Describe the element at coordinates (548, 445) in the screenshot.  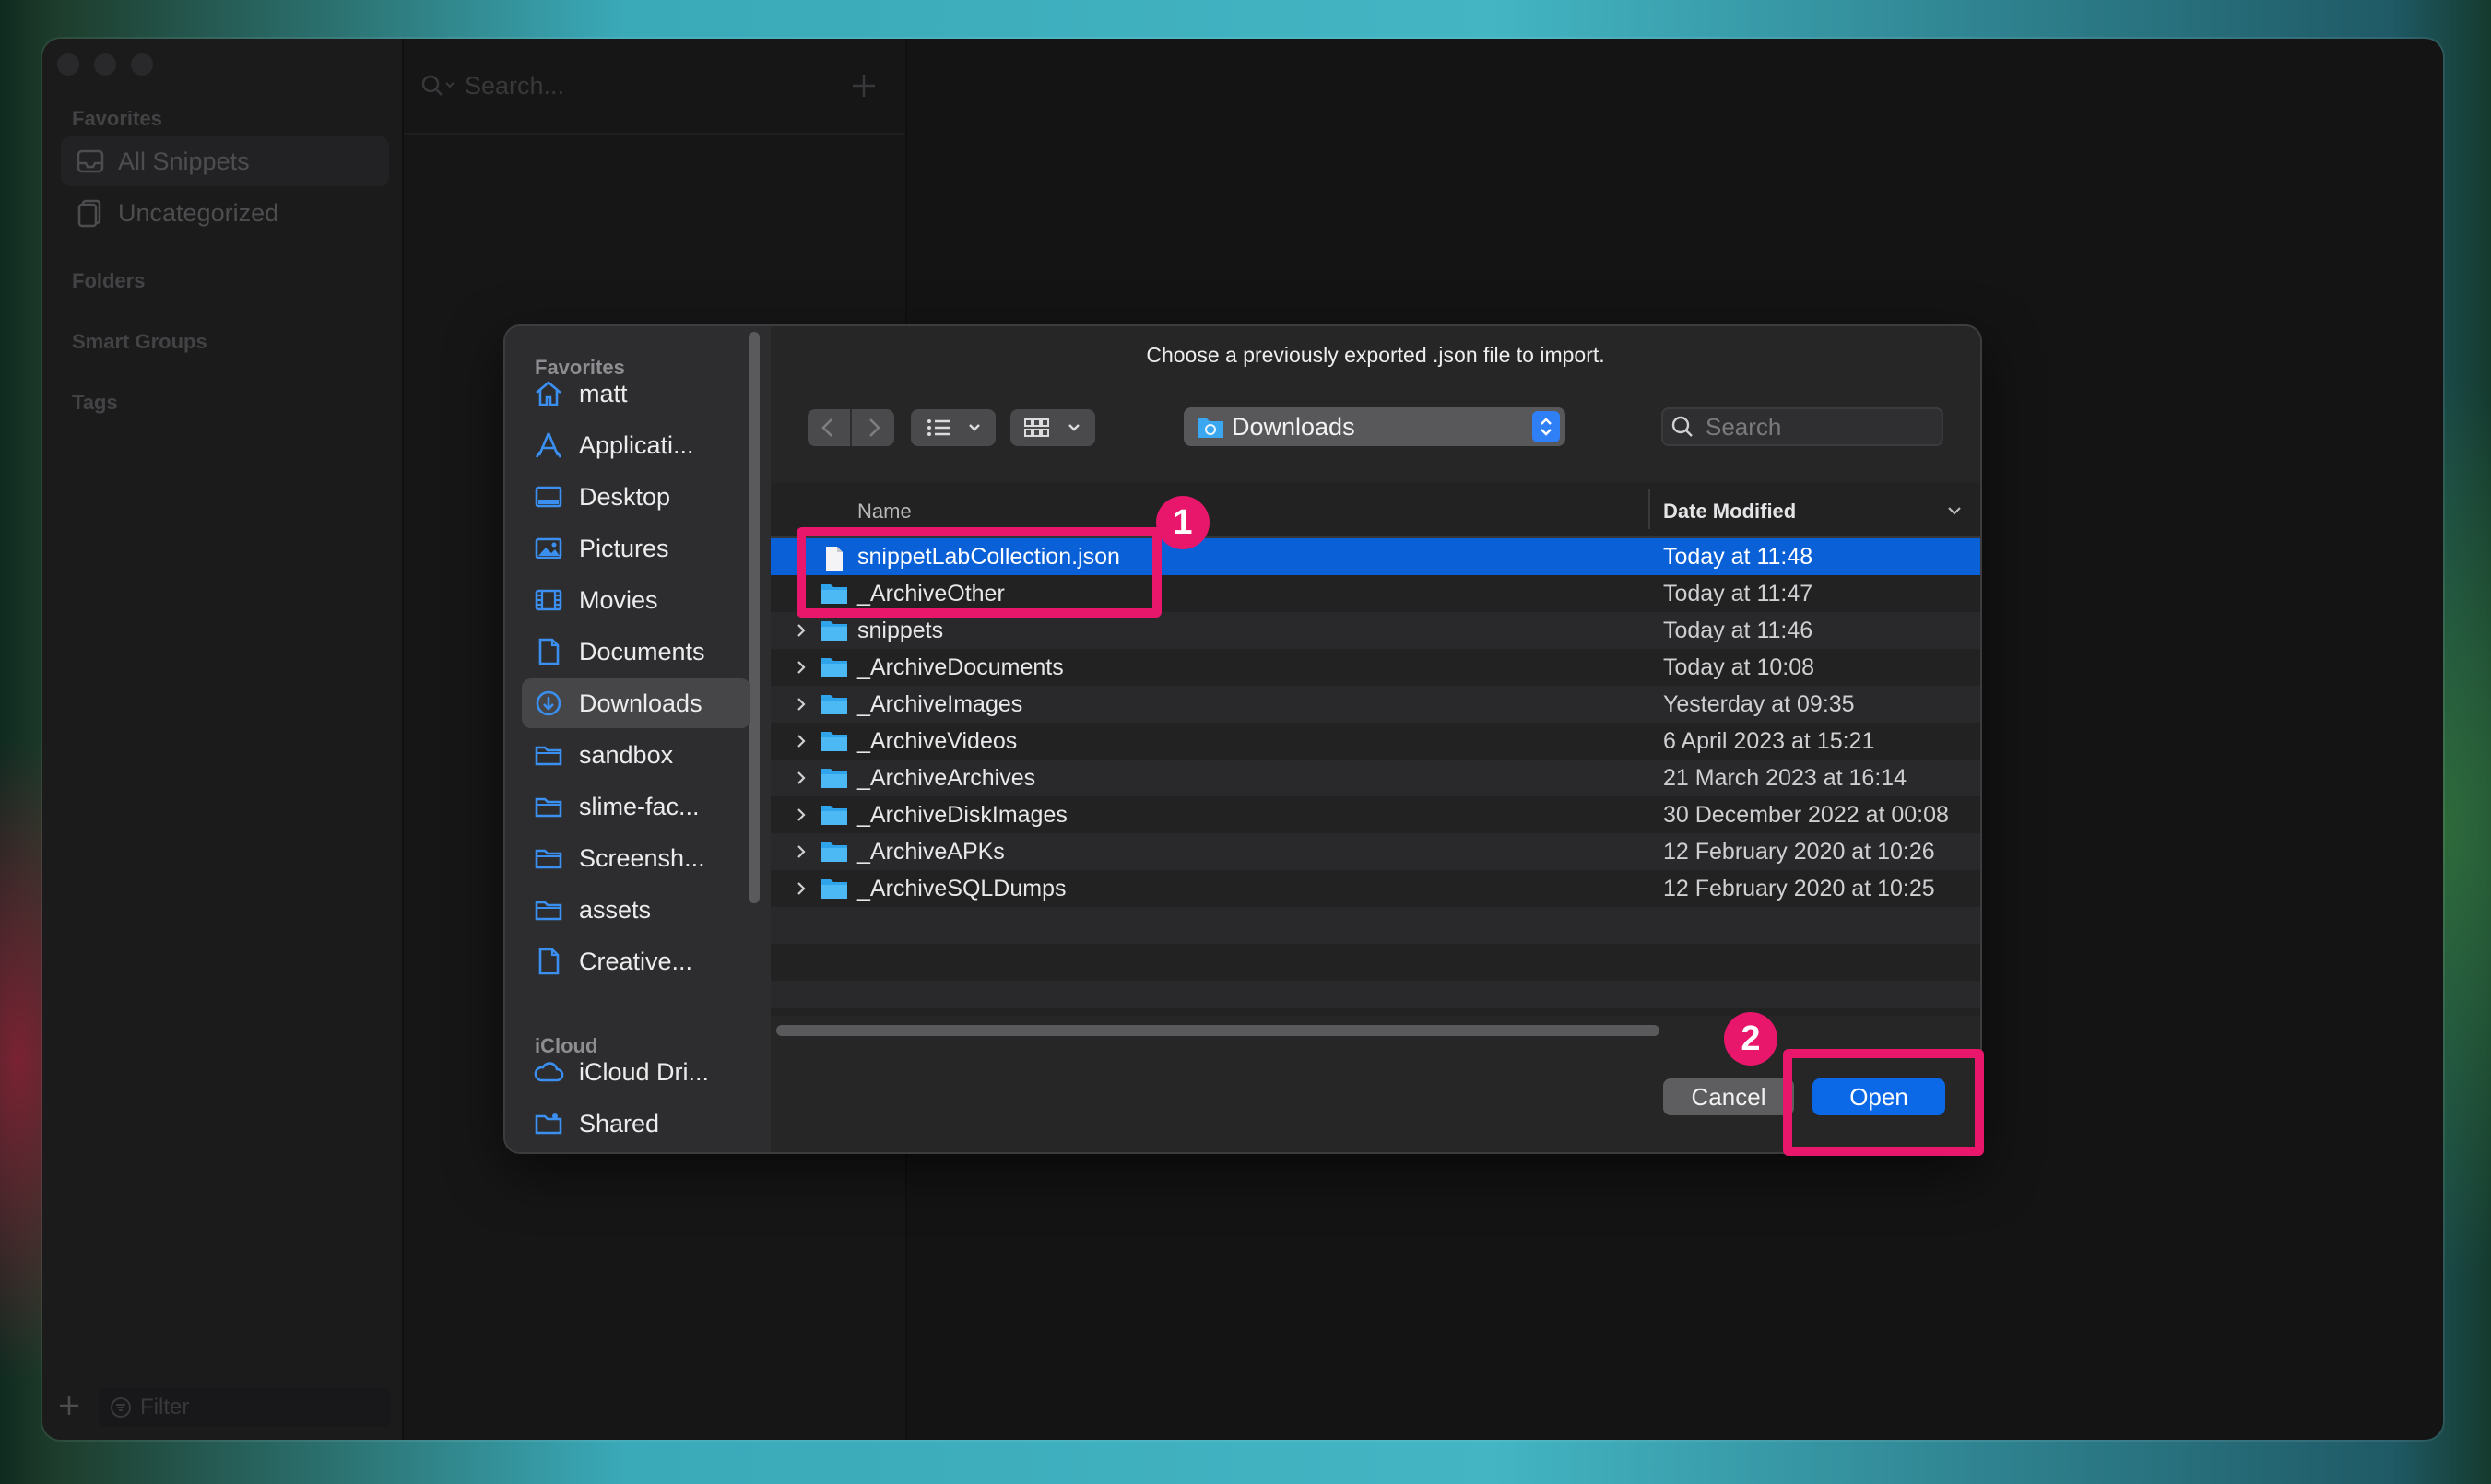
I see `applications-icon` at that location.